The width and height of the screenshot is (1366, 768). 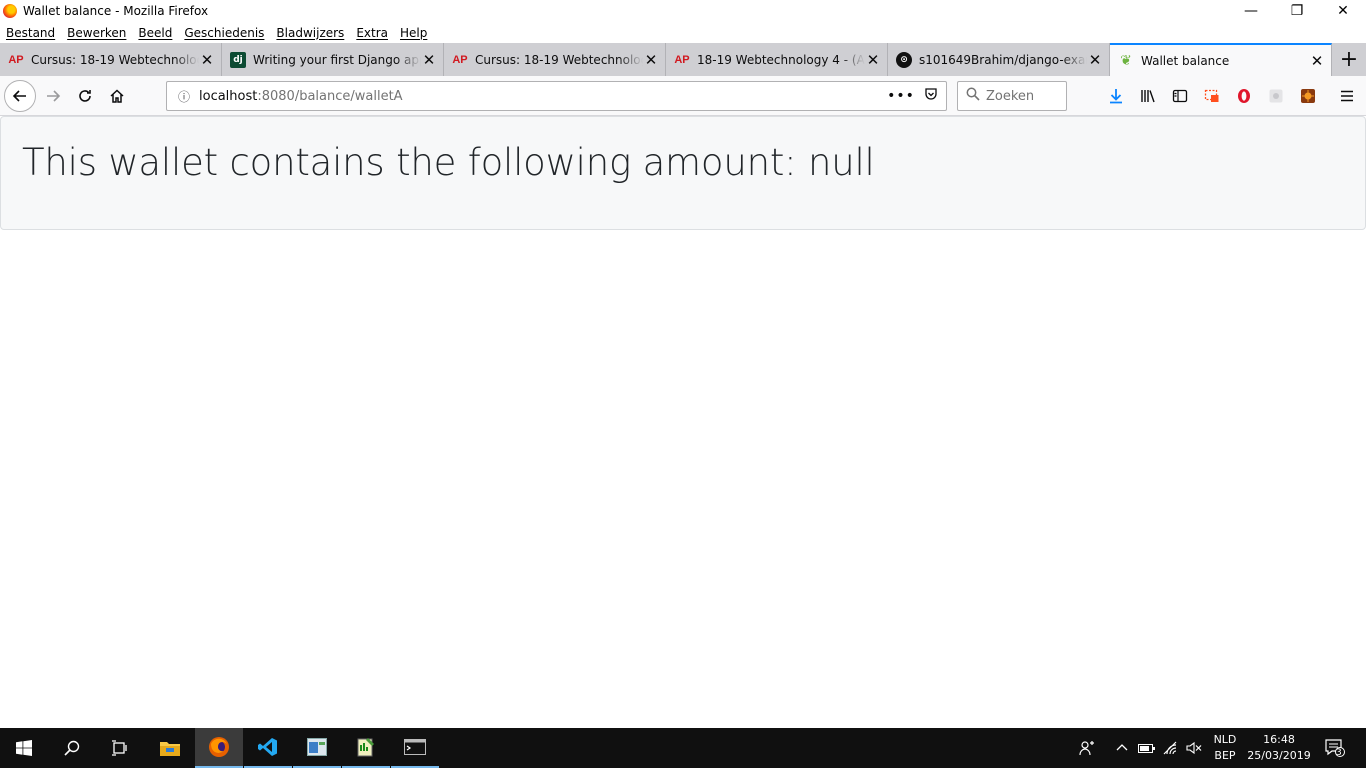 I want to click on firefox-logo-icon, so click(x=10, y=11).